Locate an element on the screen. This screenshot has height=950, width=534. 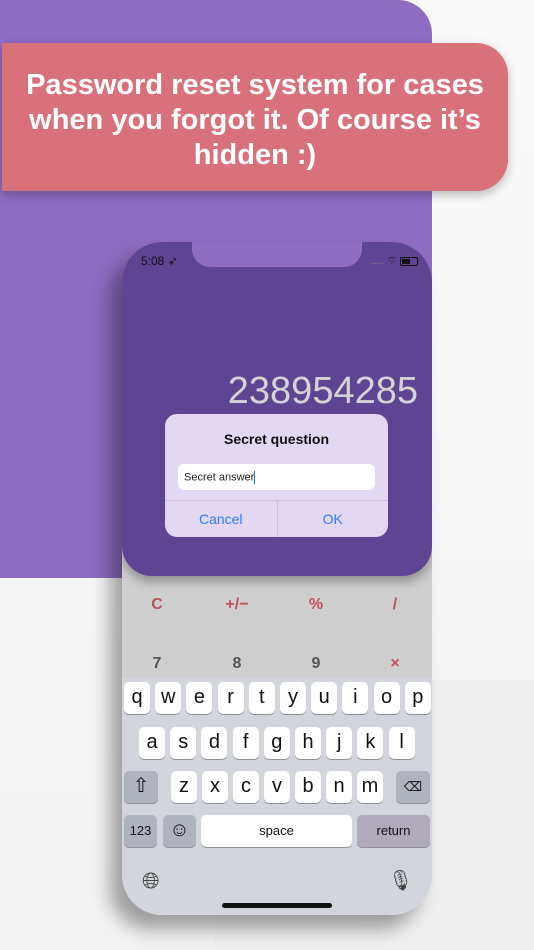
key-l: l is located at coordinates (401, 743).